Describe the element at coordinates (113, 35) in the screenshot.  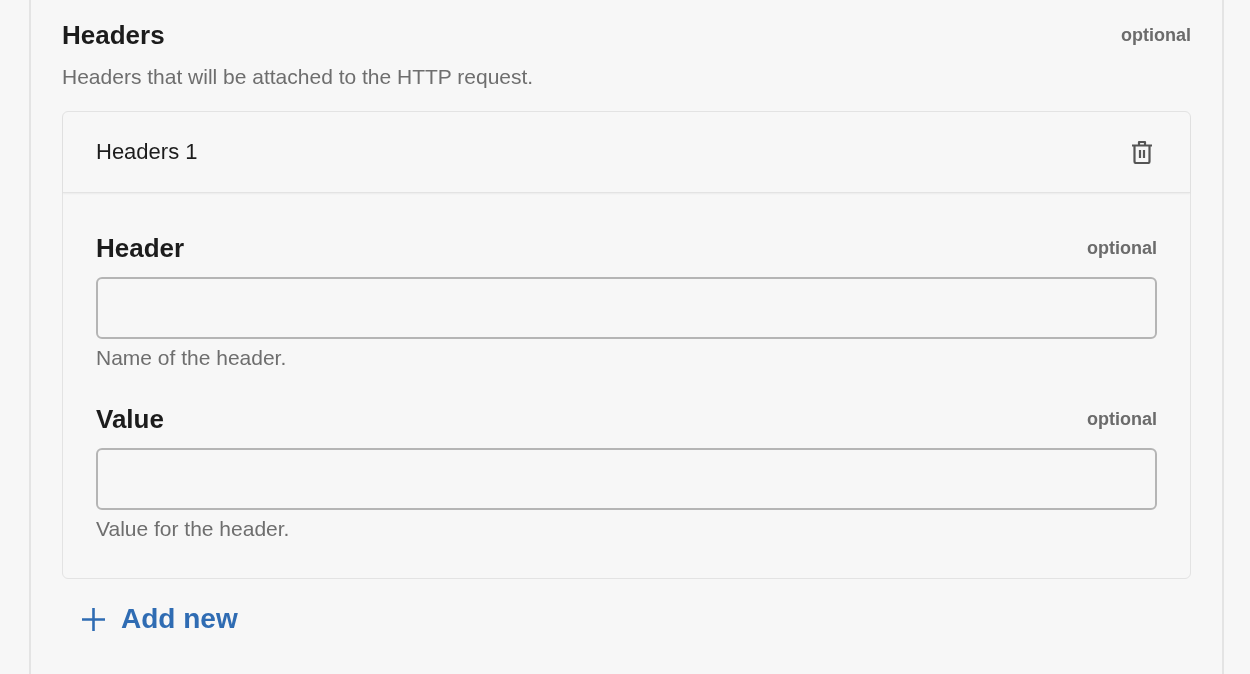
I see `section-title: Headers` at that location.